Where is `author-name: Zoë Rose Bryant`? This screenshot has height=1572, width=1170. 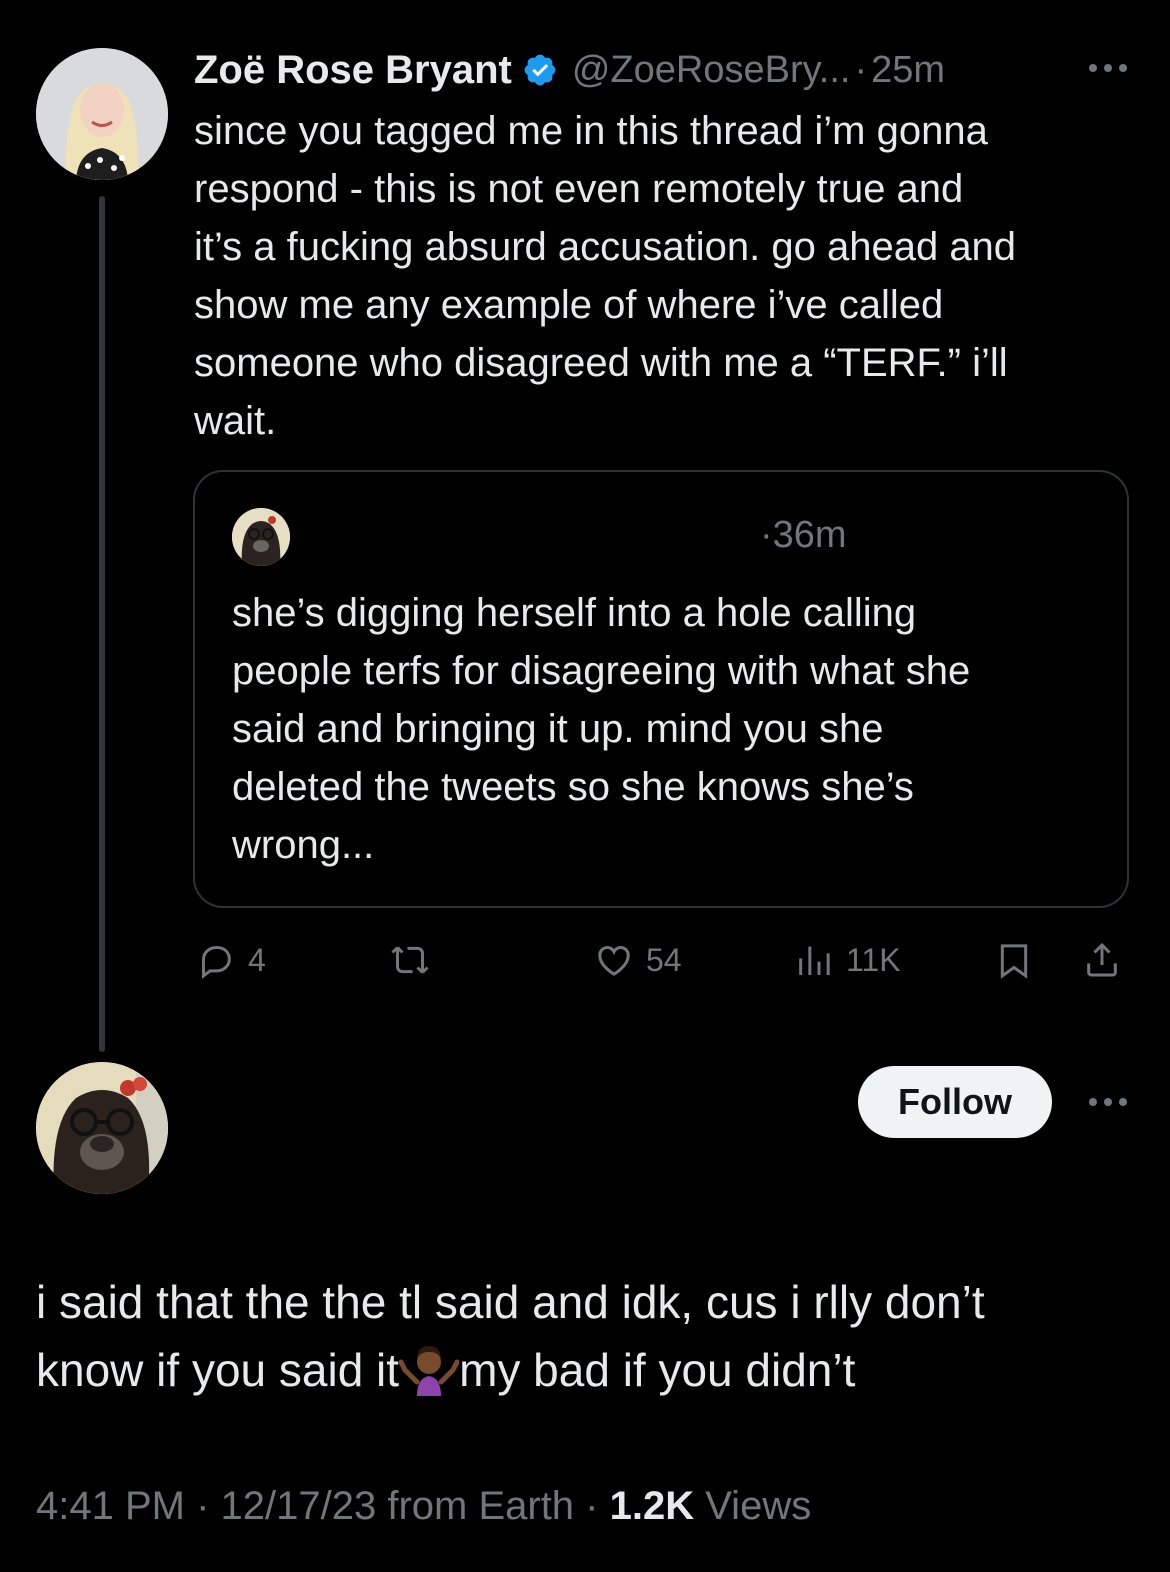 author-name: Zoë Rose Bryant is located at coordinates (353, 70).